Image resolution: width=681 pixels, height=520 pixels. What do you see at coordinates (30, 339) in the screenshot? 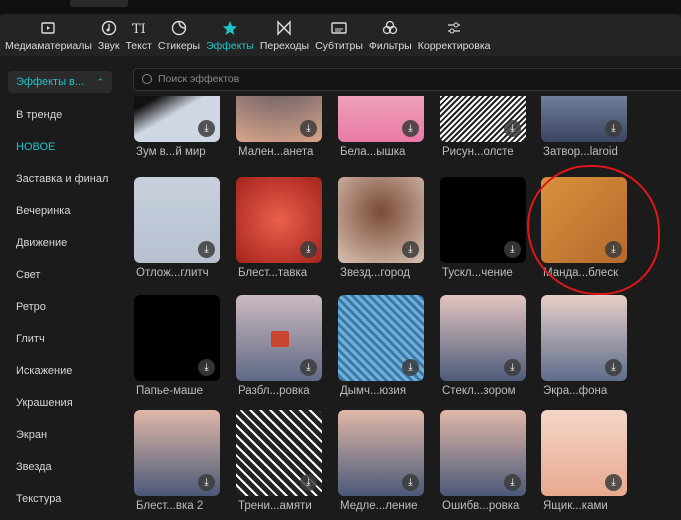
I see `sidebar-item: Глитч` at bounding box center [30, 339].